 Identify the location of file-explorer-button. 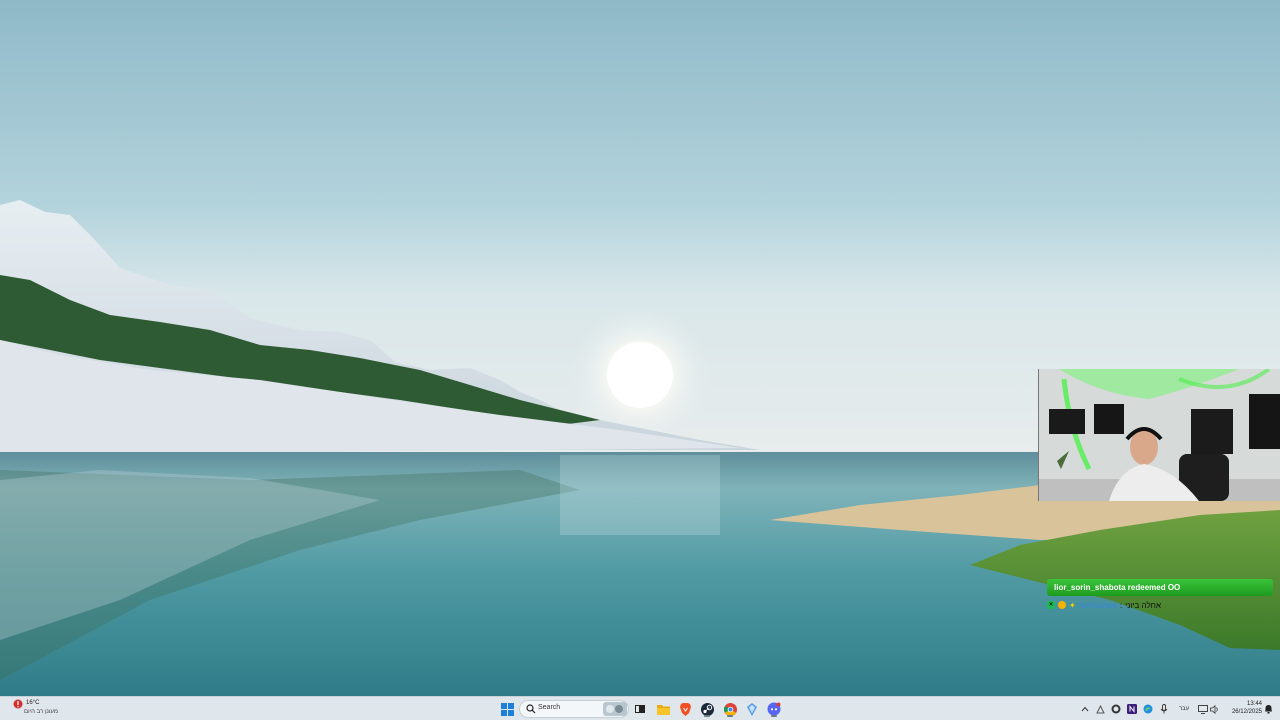
(663, 709).